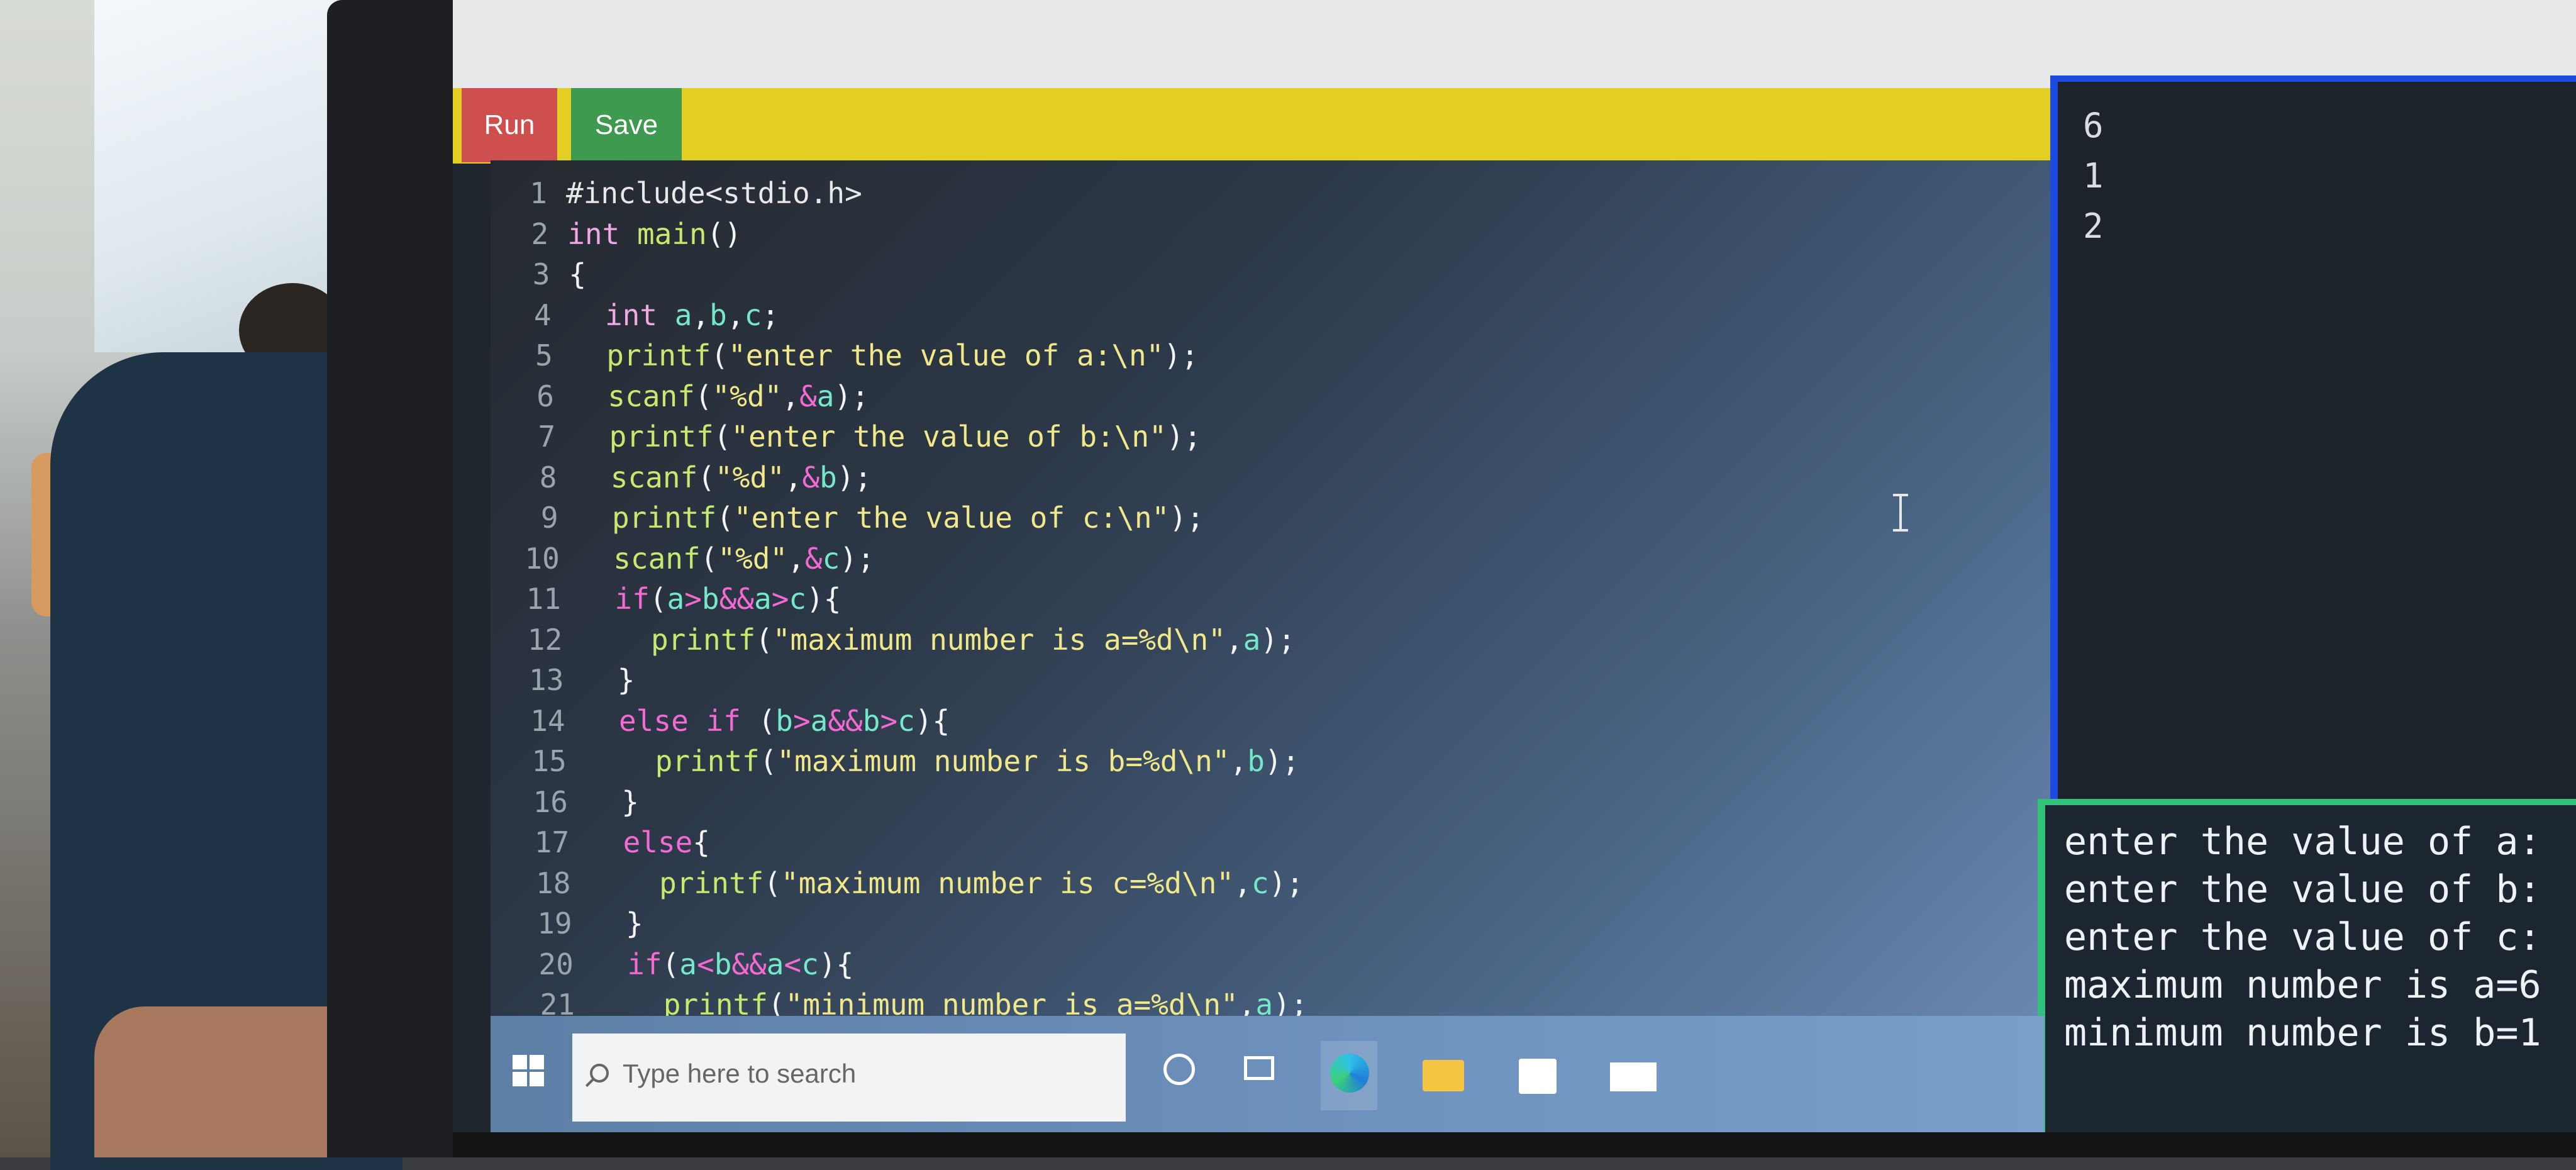 This screenshot has width=2576, height=1170. I want to click on line-number: 19, so click(554, 923).